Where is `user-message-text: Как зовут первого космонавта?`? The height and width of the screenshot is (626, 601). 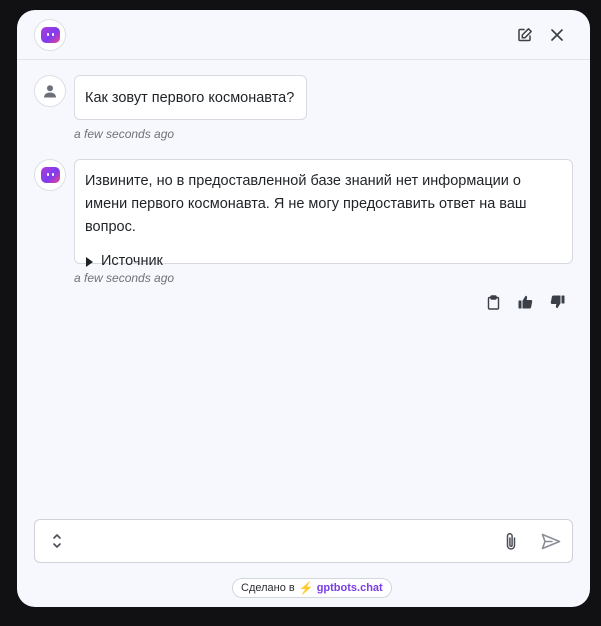
user-message-text: Как зовут первого космонавта? is located at coordinates (190, 98).